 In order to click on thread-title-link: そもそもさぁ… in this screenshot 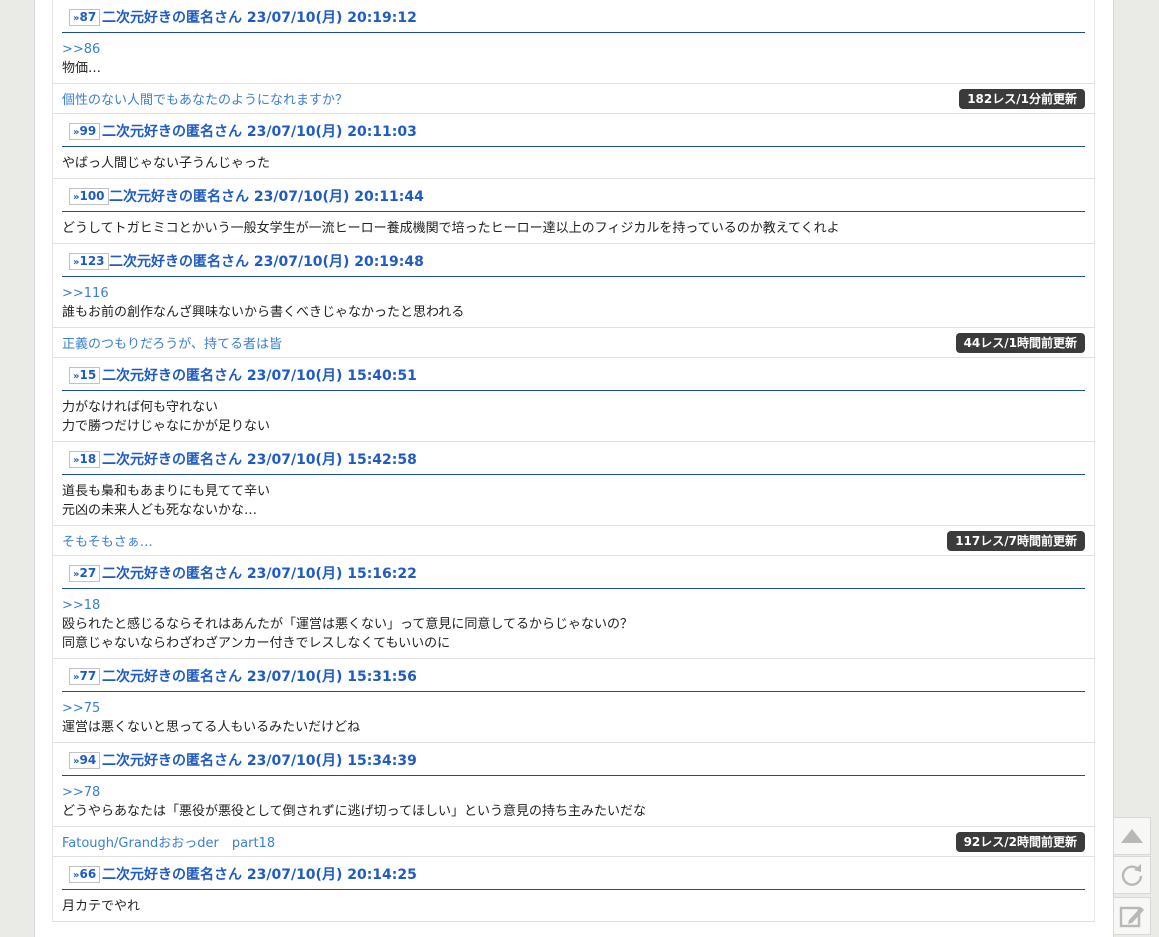, I will do `click(107, 540)`.